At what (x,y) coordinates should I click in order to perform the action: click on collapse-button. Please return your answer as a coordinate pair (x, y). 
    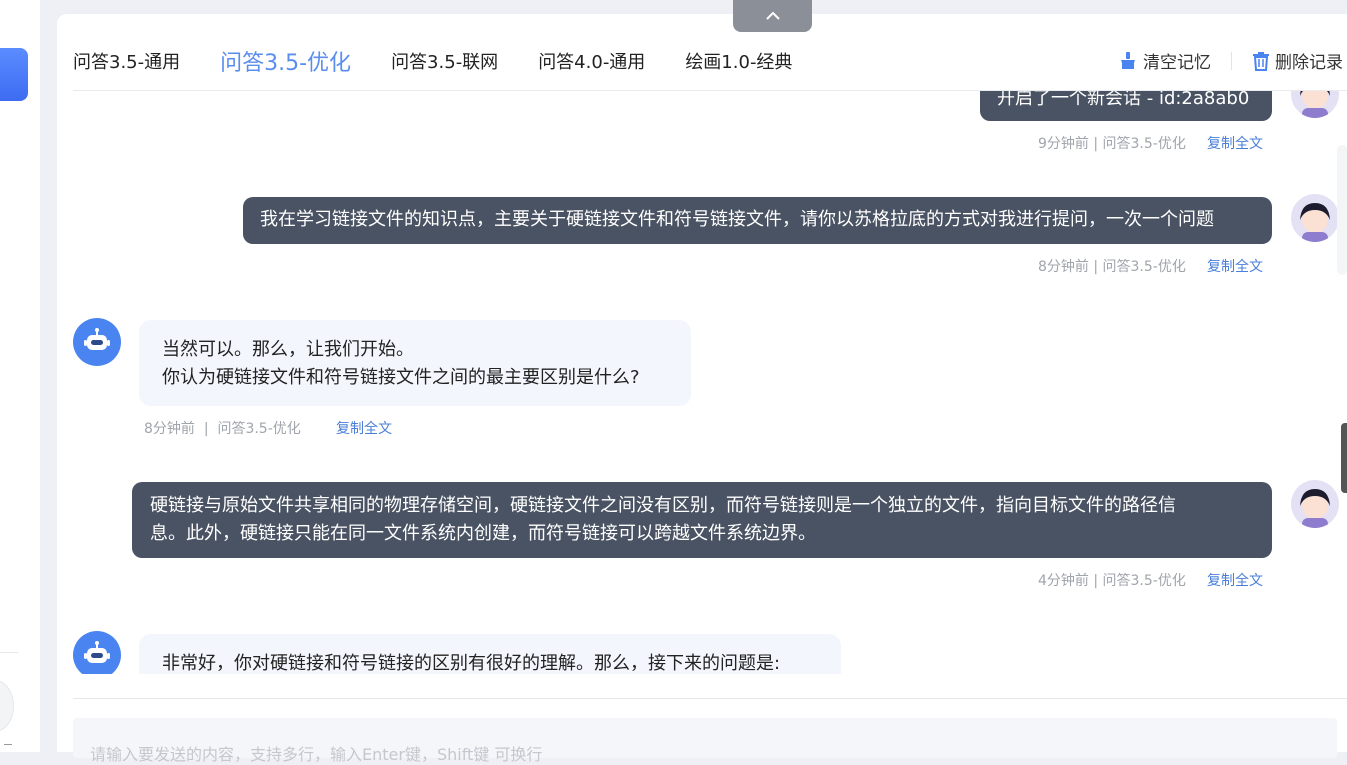
    Looking at the image, I should click on (772, 16).